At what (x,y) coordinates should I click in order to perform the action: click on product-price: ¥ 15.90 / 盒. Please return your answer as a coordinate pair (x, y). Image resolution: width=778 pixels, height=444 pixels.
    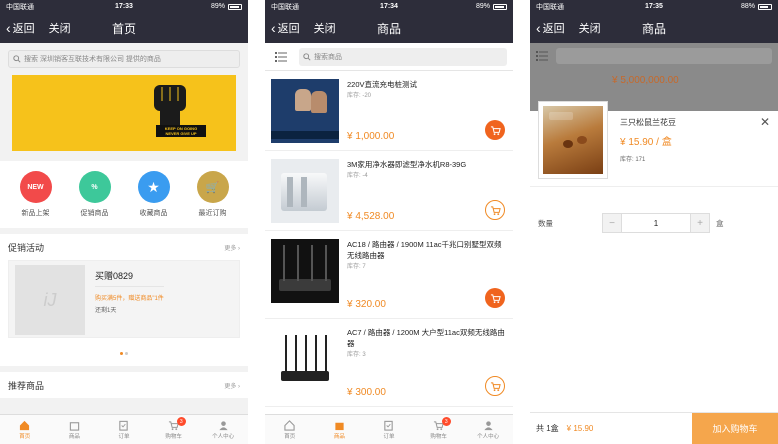
    Looking at the image, I should click on (646, 142).